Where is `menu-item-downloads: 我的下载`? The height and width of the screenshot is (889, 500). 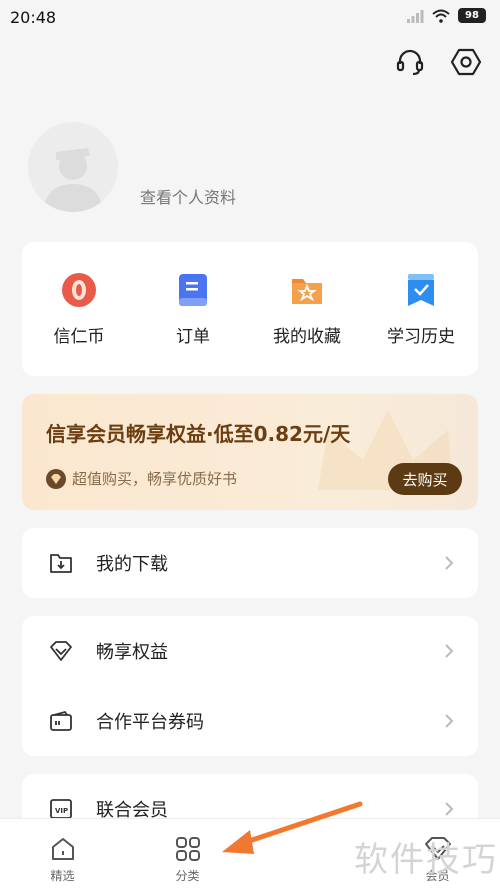
menu-item-downloads: 我的下载 is located at coordinates (250, 563).